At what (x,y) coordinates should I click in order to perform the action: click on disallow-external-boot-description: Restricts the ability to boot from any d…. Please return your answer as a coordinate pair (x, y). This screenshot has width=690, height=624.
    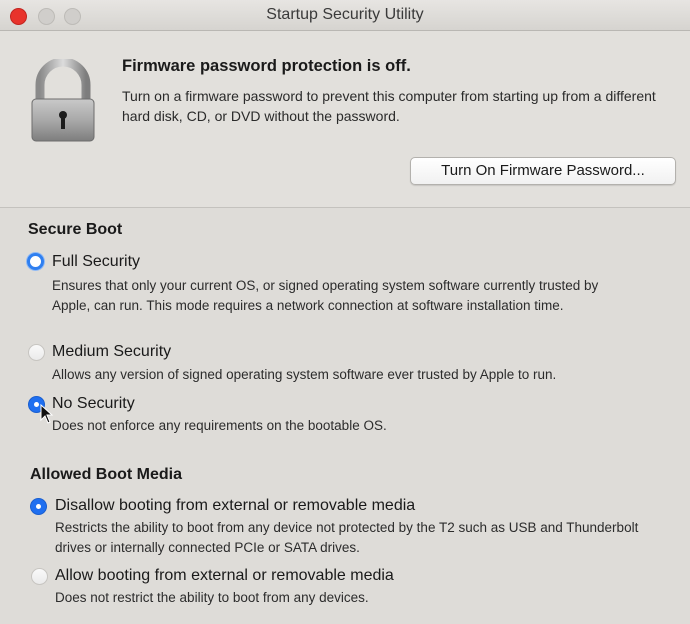
    Looking at the image, I should click on (347, 537).